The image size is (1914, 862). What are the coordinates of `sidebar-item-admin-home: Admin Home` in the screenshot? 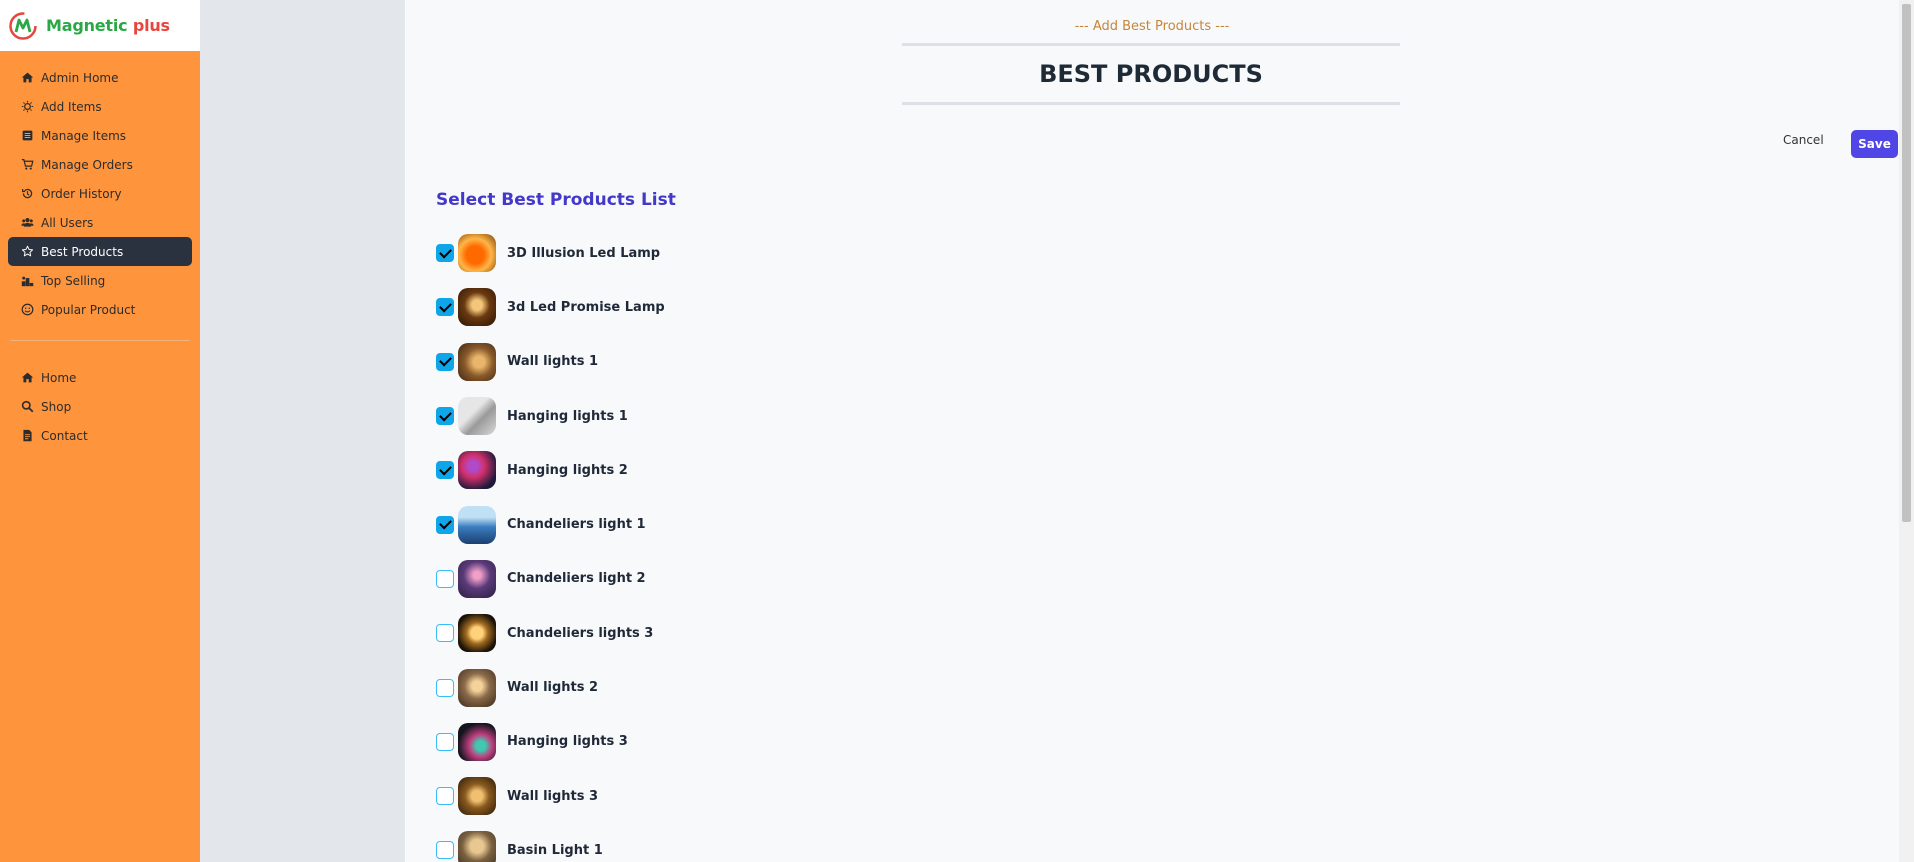 It's located at (100, 77).